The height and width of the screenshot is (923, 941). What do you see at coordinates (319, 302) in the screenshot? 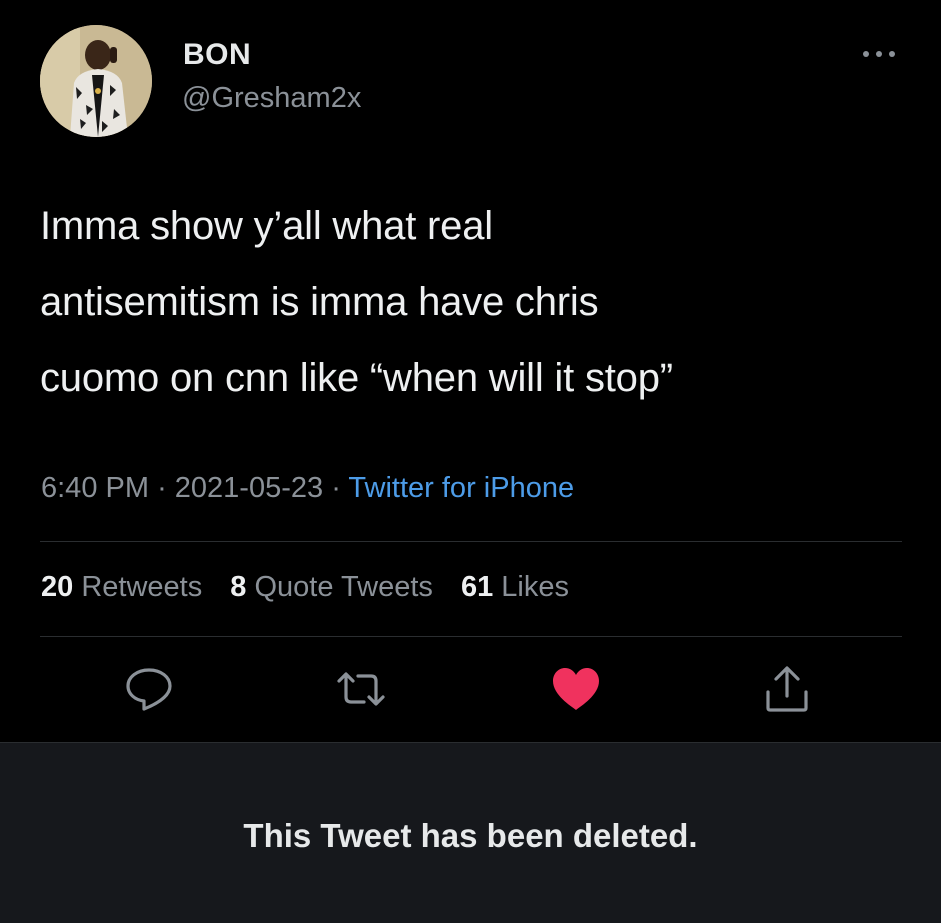
I see `tweet-text-line: antisemitism is imma have chris` at bounding box center [319, 302].